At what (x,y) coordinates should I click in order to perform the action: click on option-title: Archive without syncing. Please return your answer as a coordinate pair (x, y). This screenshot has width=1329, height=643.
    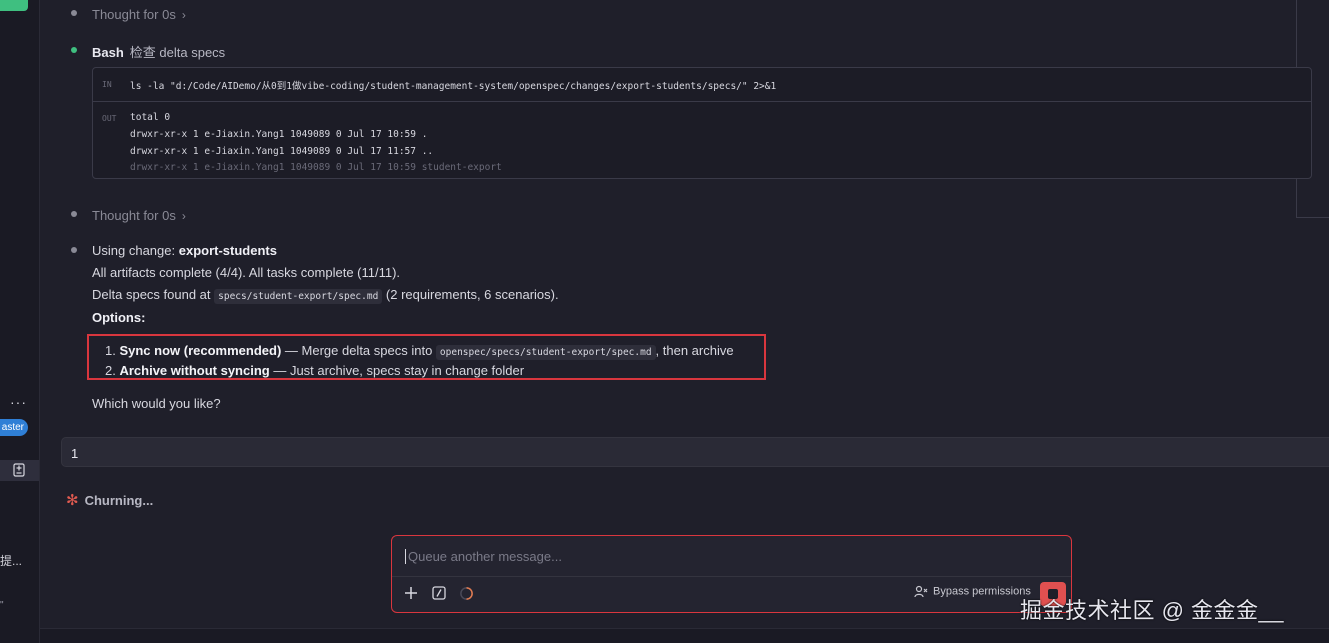
    Looking at the image, I should click on (194, 370).